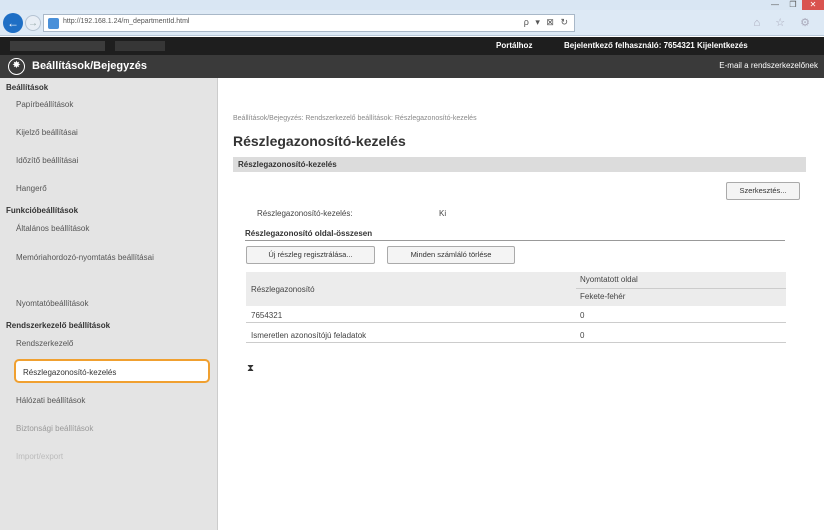  I want to click on close-icon: ✕, so click(813, 5).